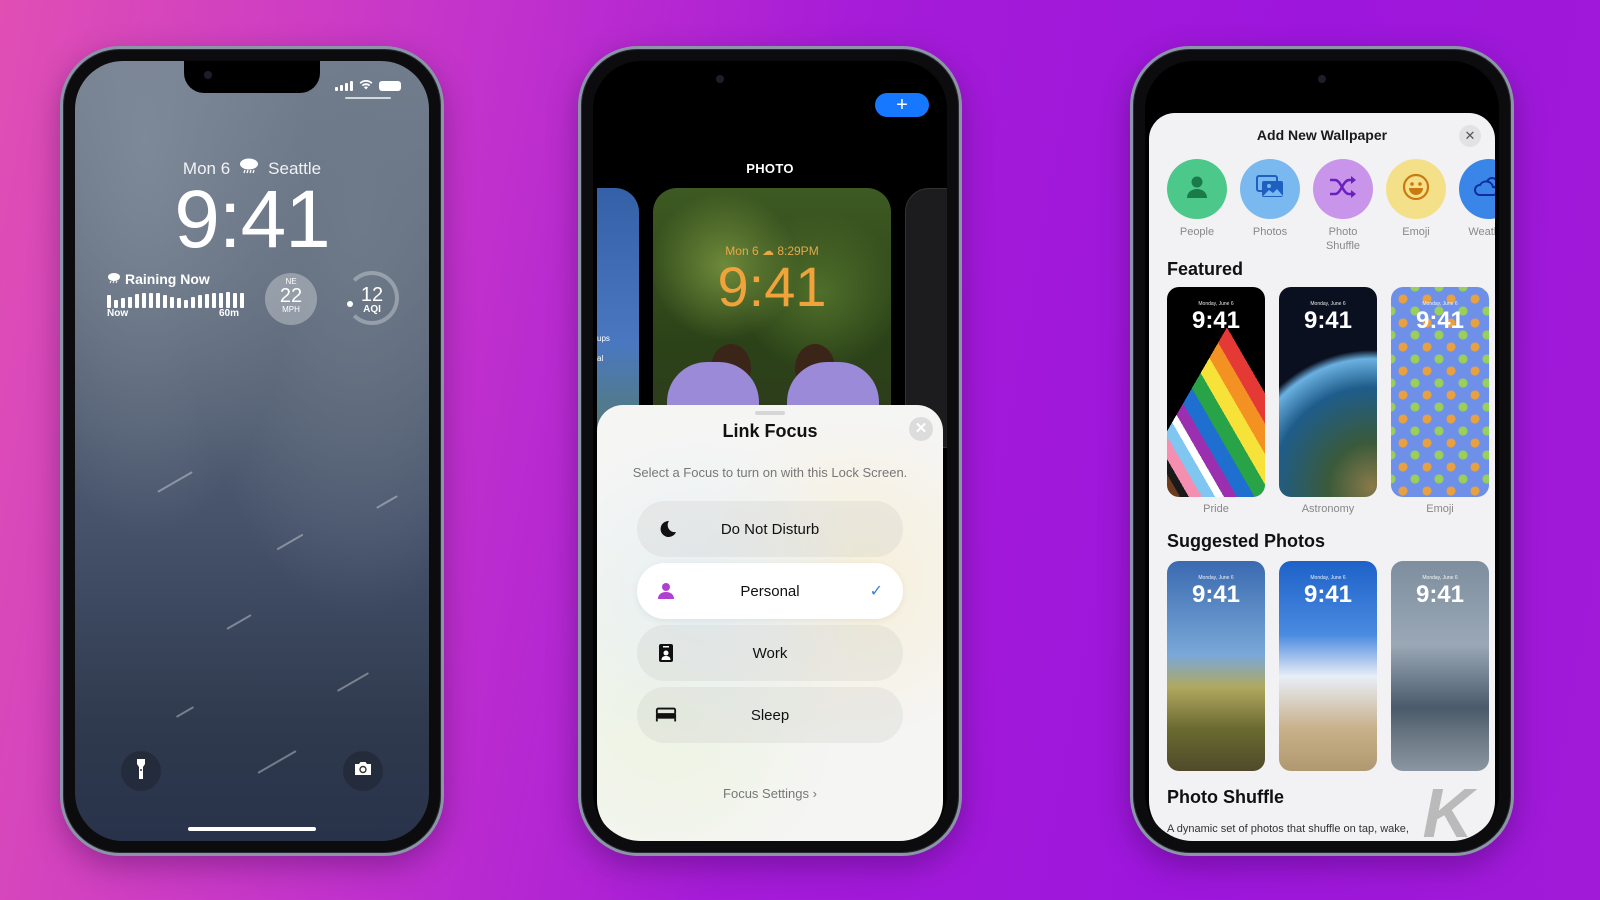 This screenshot has height=900, width=1600. I want to click on wind-unit: MPH, so click(291, 309).